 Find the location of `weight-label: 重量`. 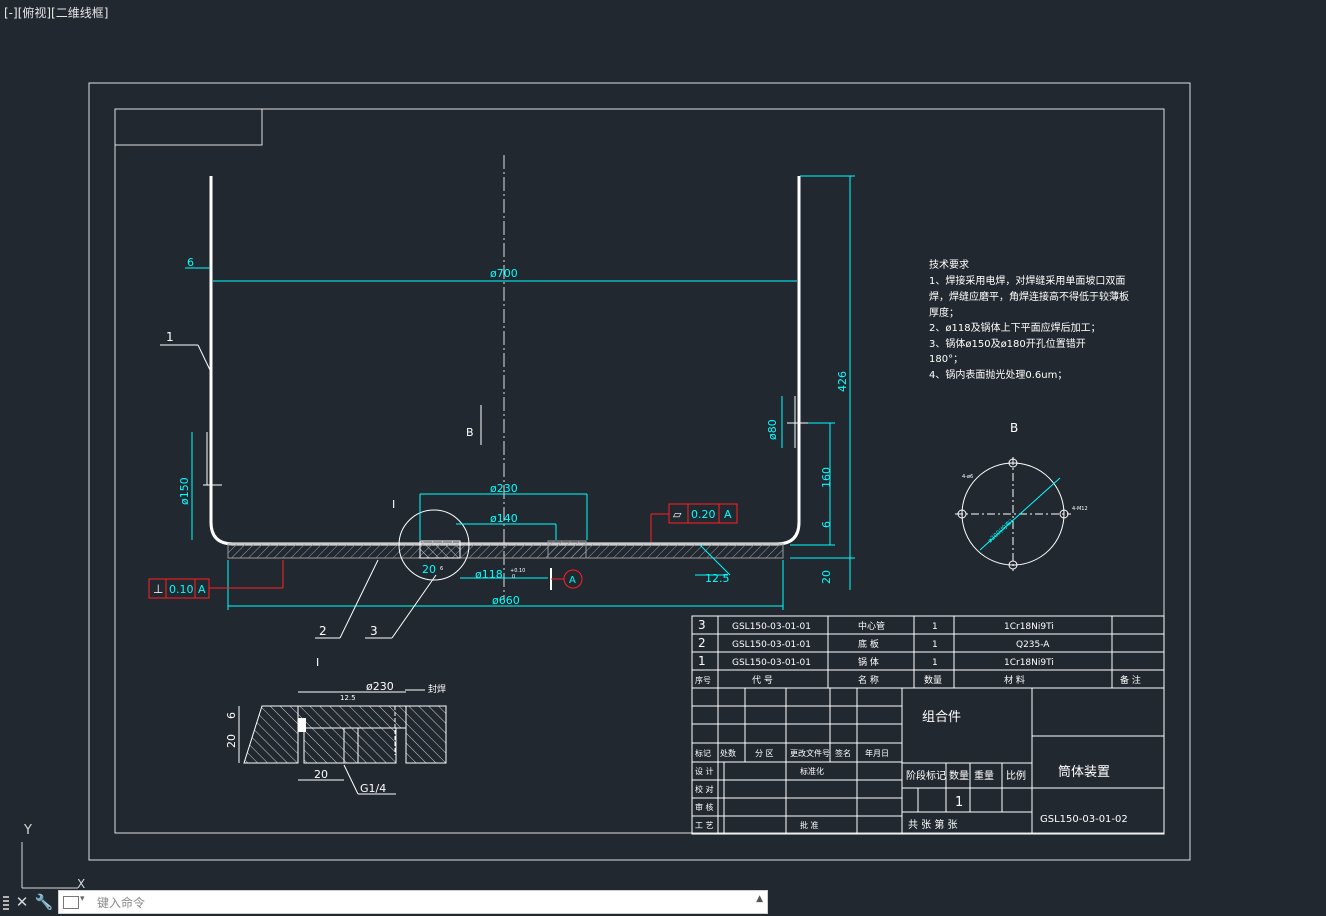

weight-label: 重量 is located at coordinates (984, 775).